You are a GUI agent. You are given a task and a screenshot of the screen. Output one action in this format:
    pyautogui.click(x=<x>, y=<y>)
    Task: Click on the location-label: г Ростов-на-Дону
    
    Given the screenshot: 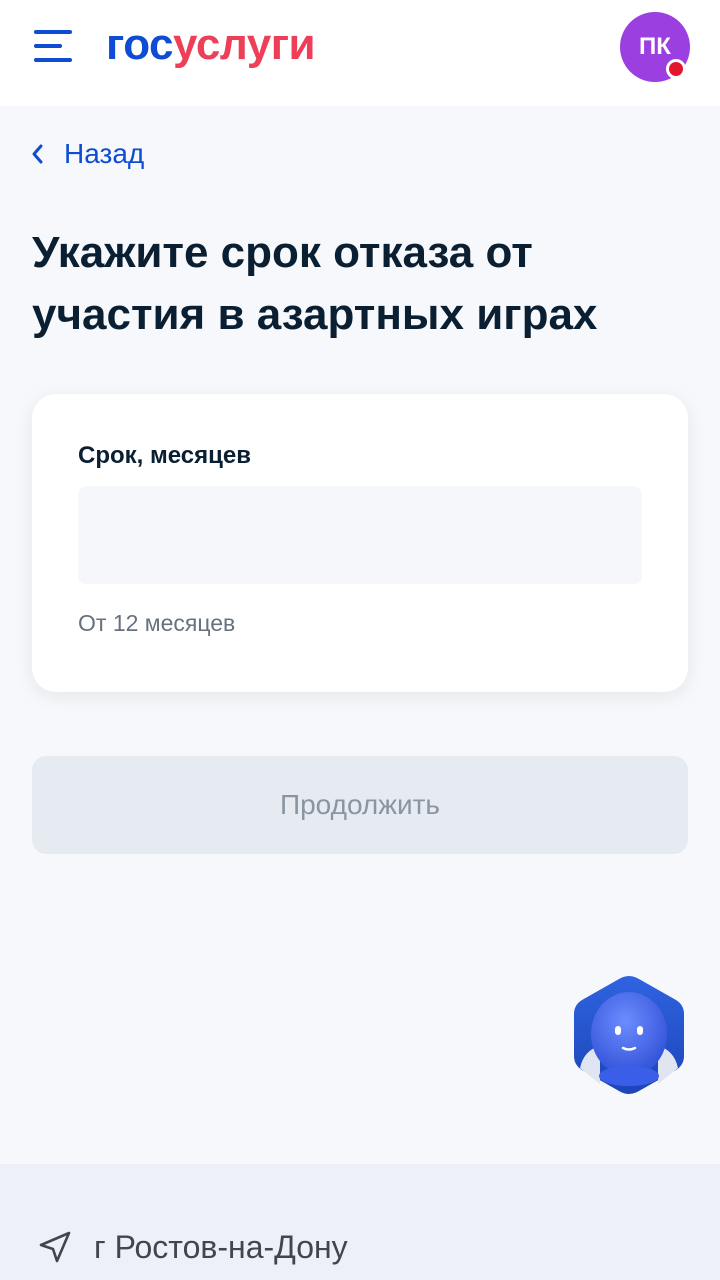 What is the action you would take?
    pyautogui.click(x=221, y=1246)
    